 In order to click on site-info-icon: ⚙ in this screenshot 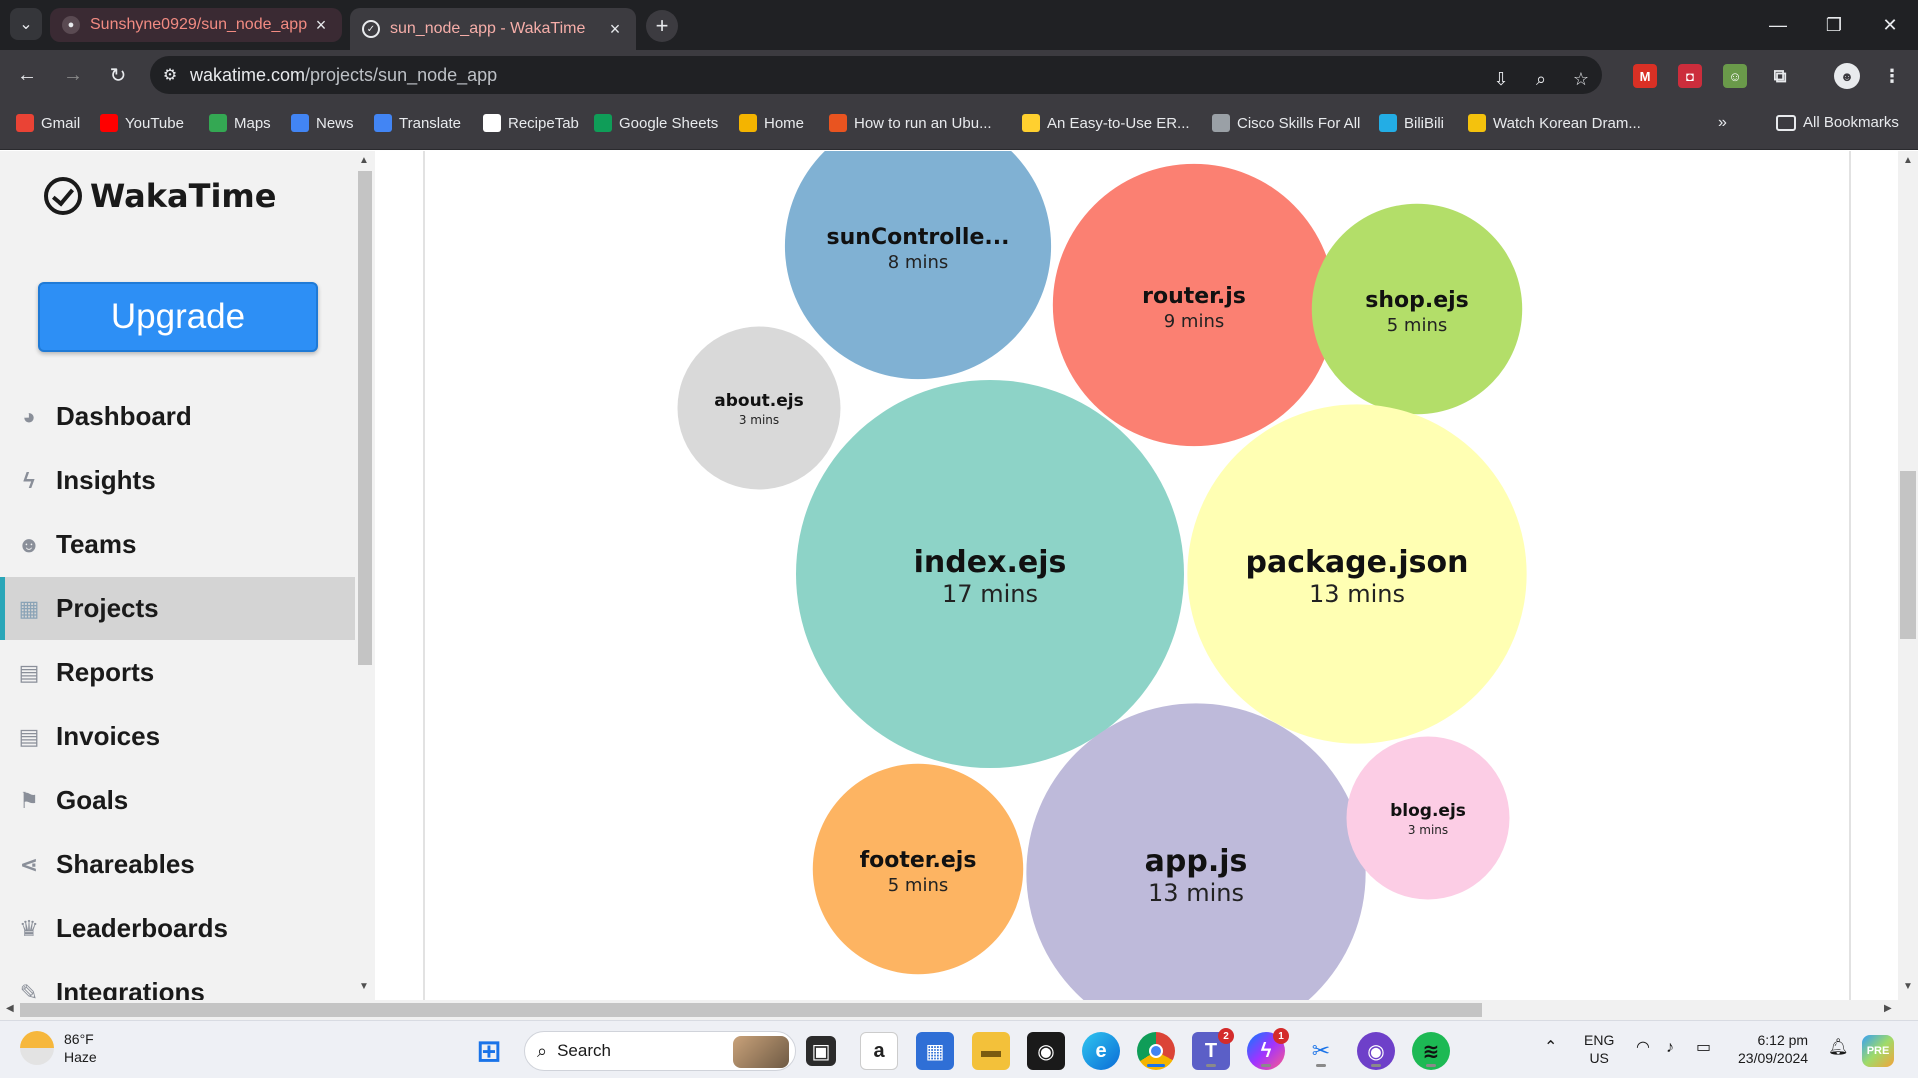, I will do `click(170, 75)`.